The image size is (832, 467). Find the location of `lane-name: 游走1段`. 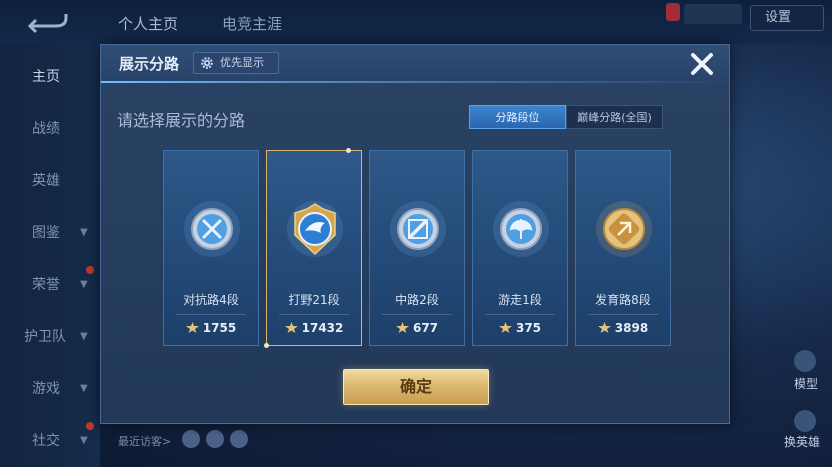

lane-name: 游走1段 is located at coordinates (520, 300).